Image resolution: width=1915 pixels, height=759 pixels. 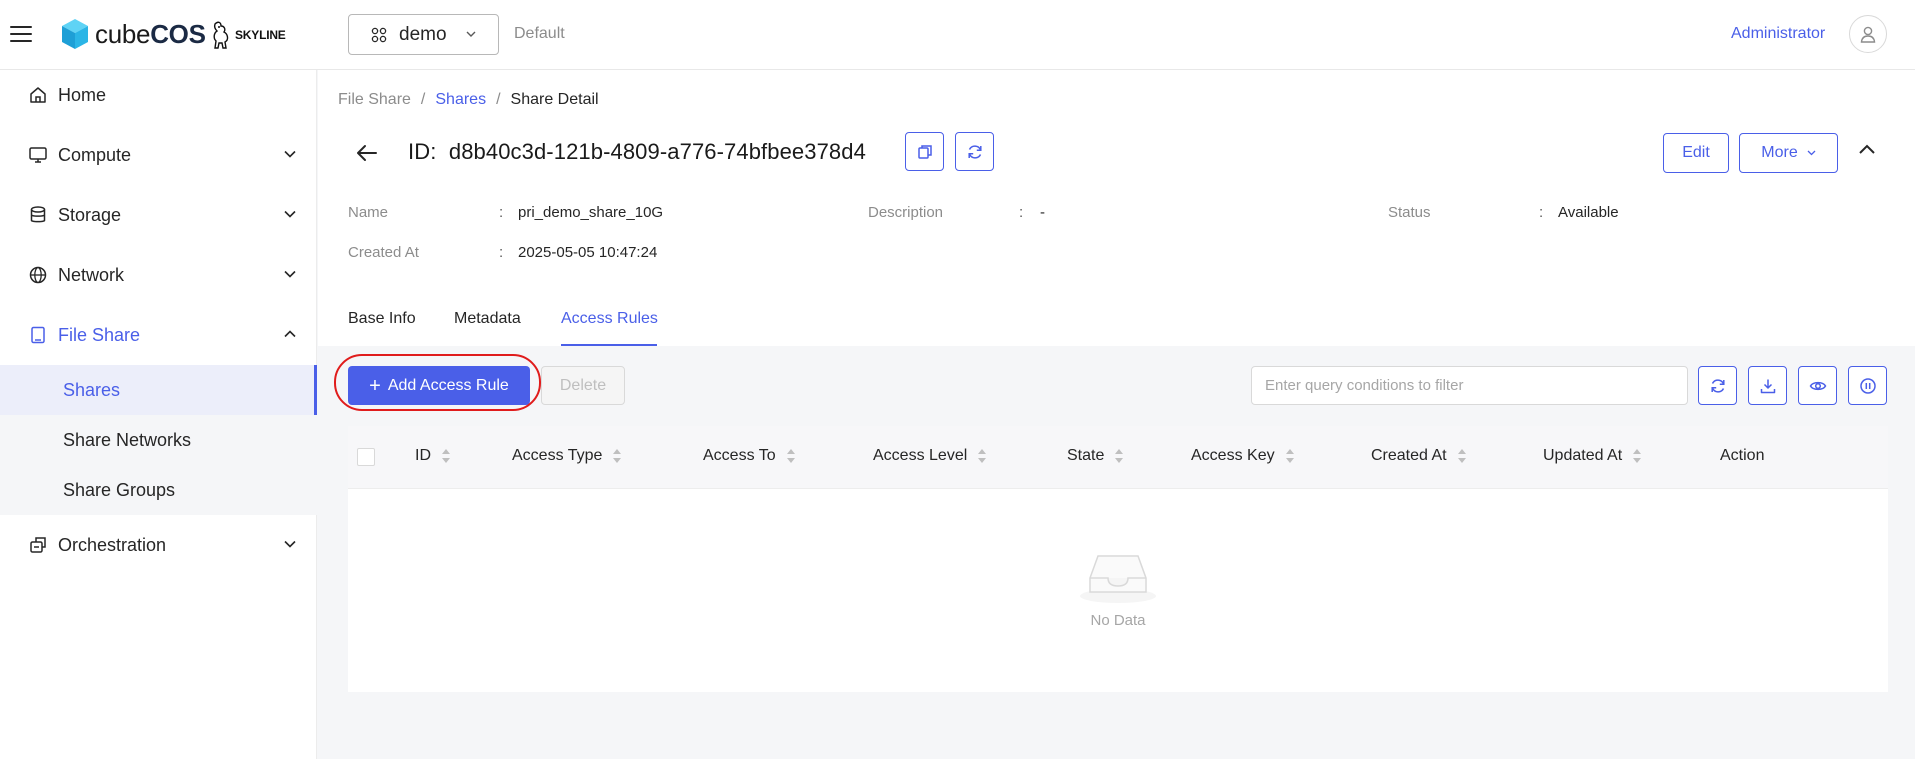 What do you see at coordinates (591, 212) in the screenshot?
I see `name-value: pri_demo_share_10G` at bounding box center [591, 212].